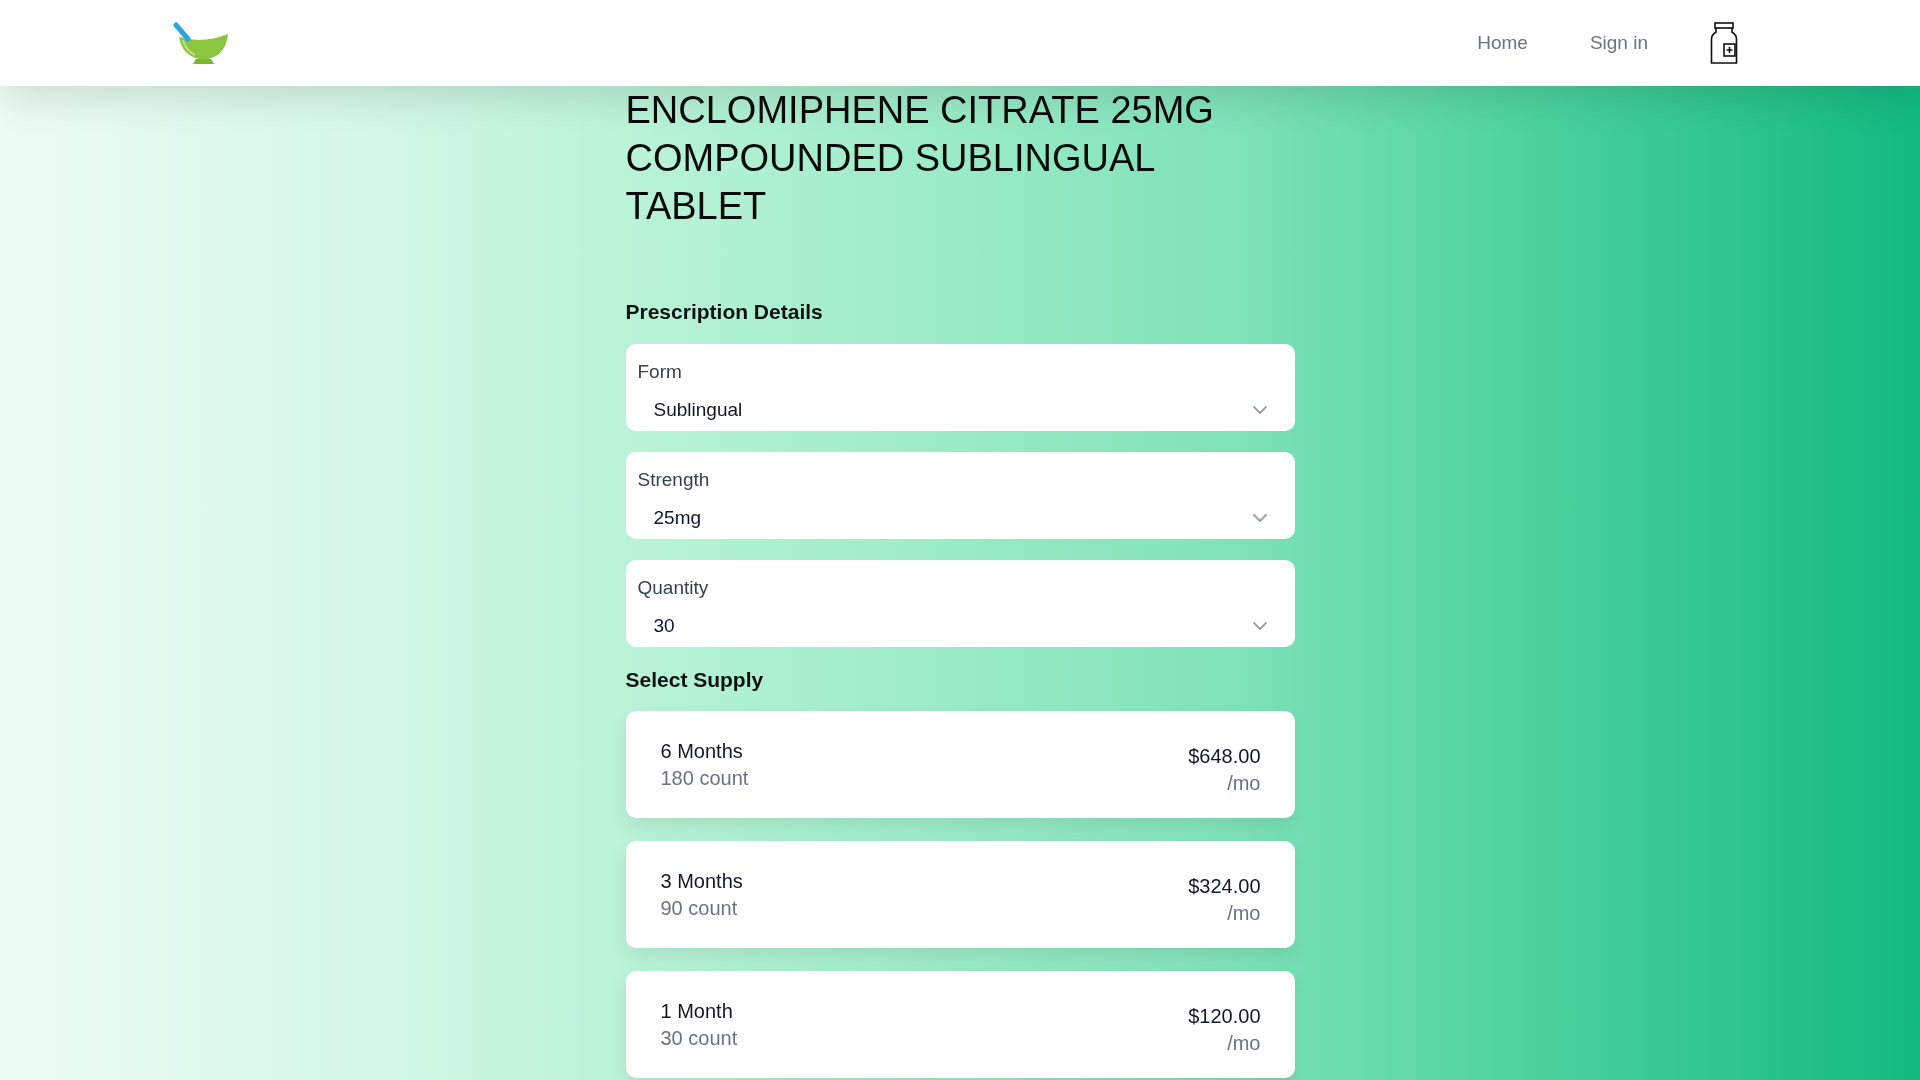  What do you see at coordinates (200, 43) in the screenshot?
I see `mortar-pestle-icon` at bounding box center [200, 43].